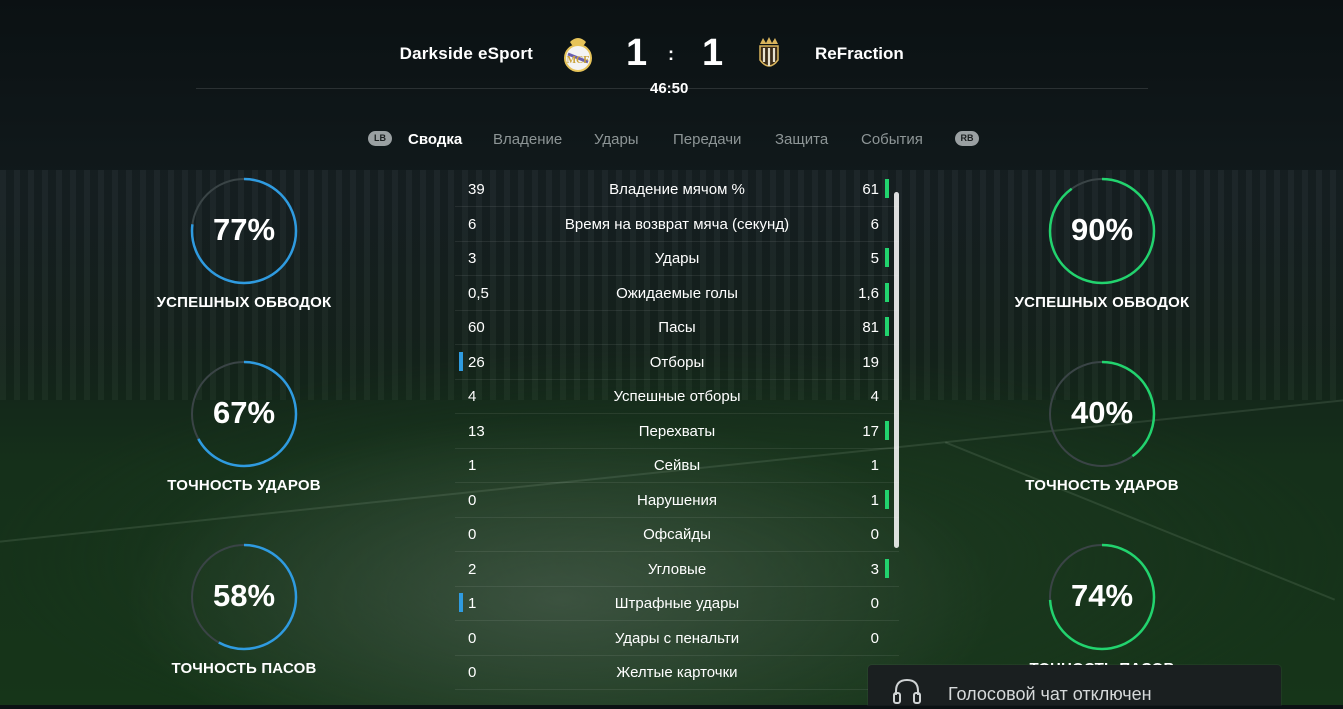 The image size is (1343, 709). I want to click on stat-label: Удары, so click(677, 258).